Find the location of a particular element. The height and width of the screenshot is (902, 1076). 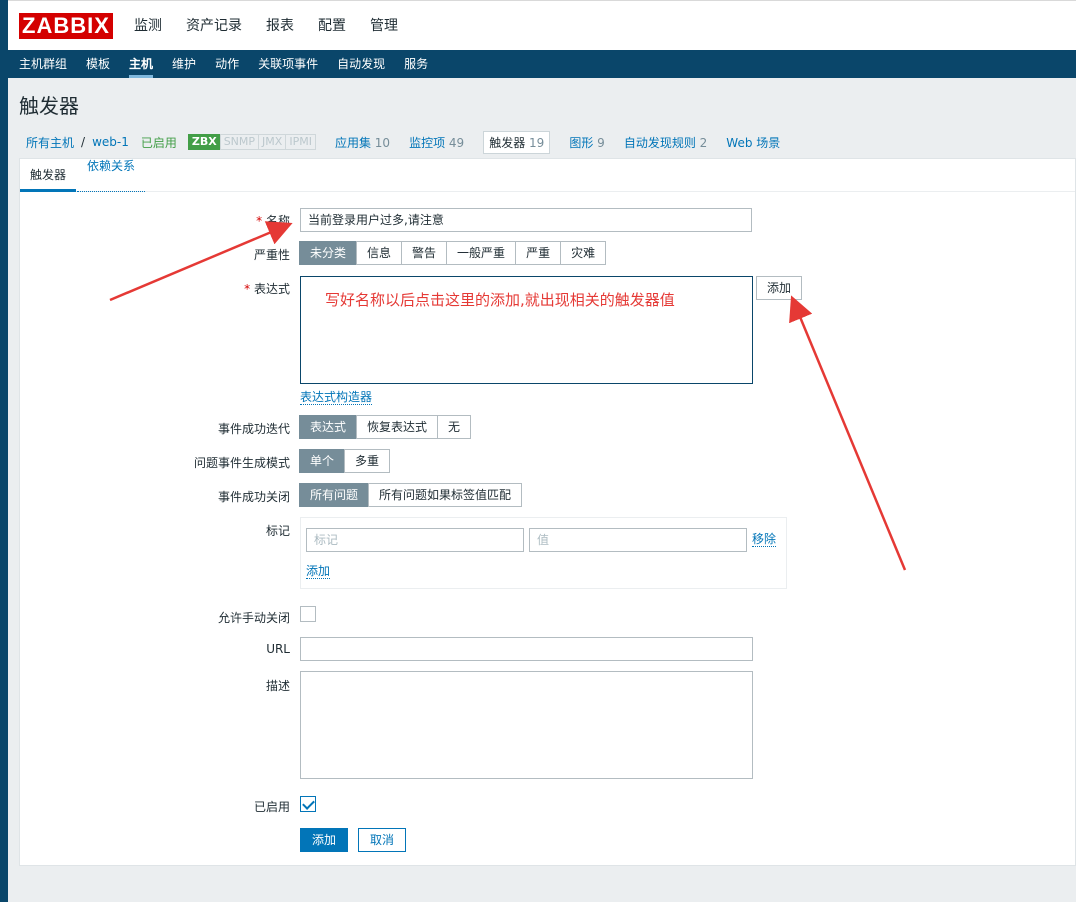

page-title: 触发器 is located at coordinates (49, 106).